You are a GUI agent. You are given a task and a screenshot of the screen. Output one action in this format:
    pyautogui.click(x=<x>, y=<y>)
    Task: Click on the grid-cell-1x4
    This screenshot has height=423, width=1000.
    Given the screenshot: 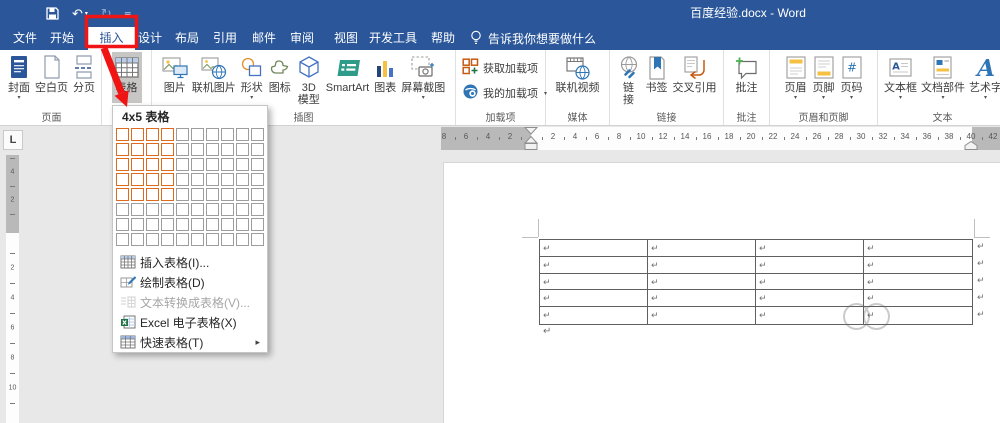 What is the action you would take?
    pyautogui.click(x=122, y=179)
    